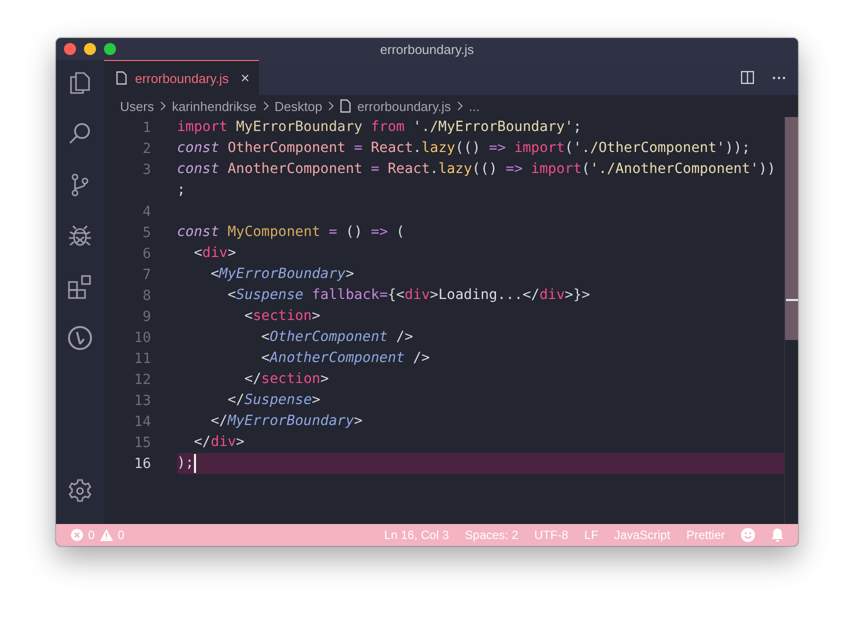  Describe the element at coordinates (345, 358) in the screenshot. I see `code-line: <AnotherComponent />` at that location.